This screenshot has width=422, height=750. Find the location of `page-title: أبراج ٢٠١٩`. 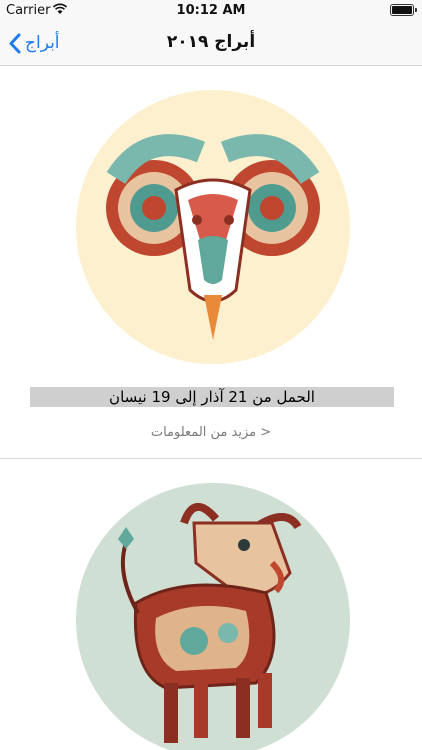

page-title: أبراج ٢٠١٩ is located at coordinates (211, 42).